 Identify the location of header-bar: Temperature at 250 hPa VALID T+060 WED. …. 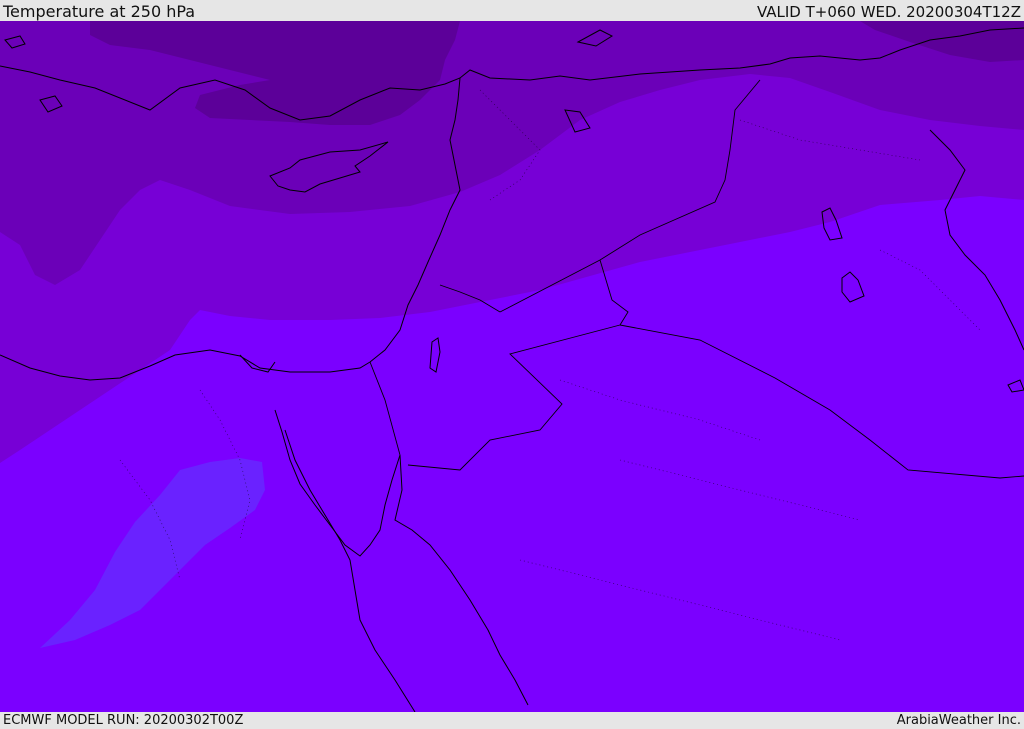
(512, 10).